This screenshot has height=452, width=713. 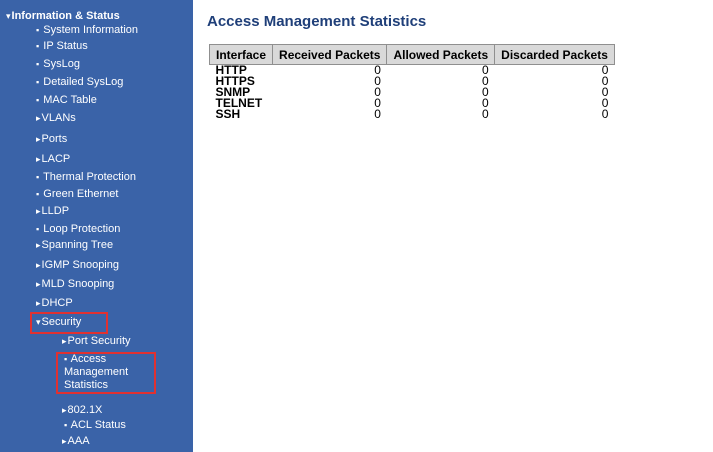 What do you see at coordinates (228, 114) in the screenshot?
I see `interface-cell: SSH` at bounding box center [228, 114].